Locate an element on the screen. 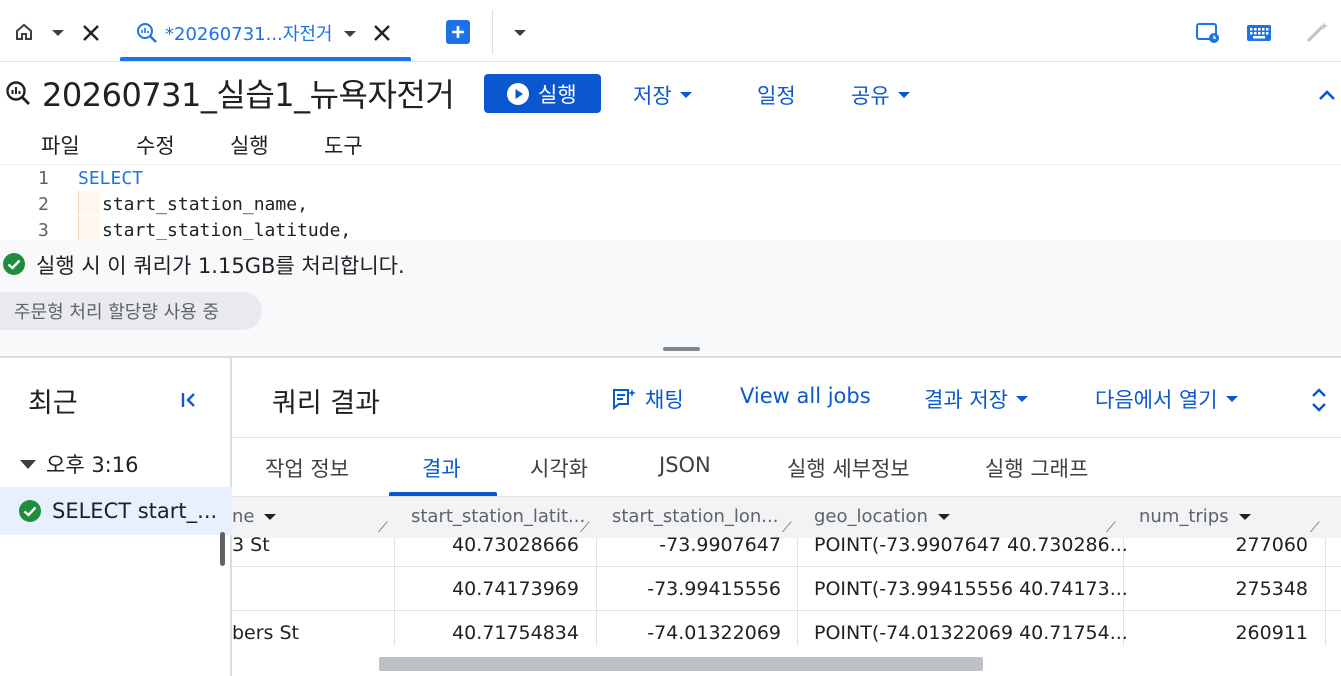  check-circle-icon is located at coordinates (14, 264).